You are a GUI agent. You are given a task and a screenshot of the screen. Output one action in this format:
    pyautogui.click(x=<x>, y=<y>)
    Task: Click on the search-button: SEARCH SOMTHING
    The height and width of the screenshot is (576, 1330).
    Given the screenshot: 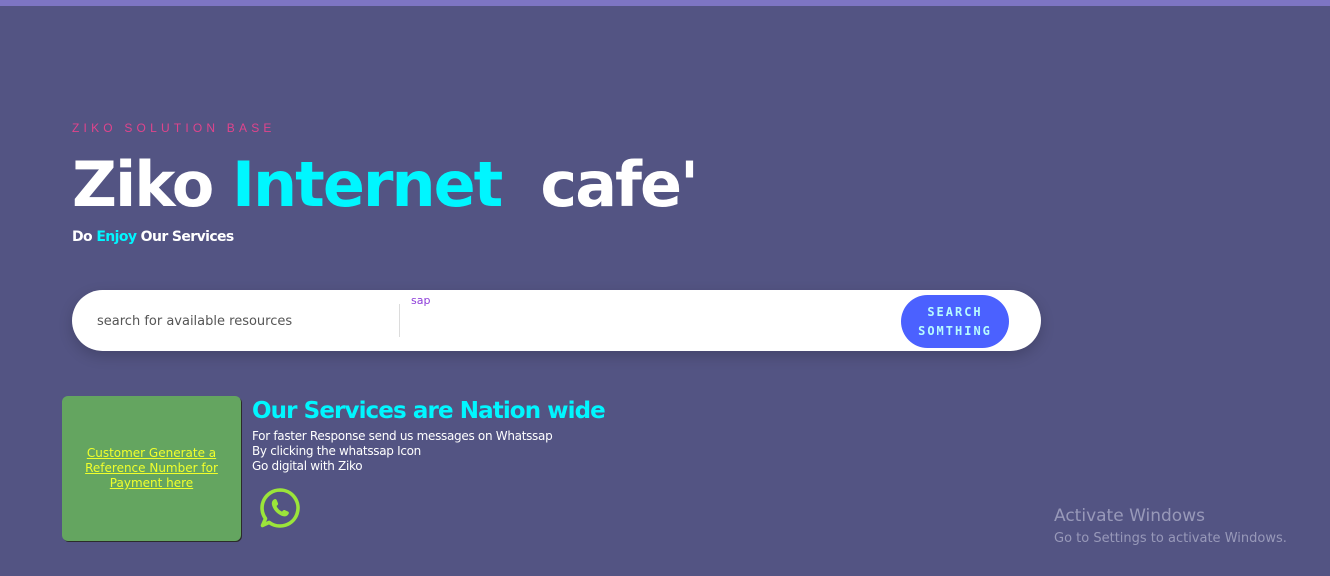 What is the action you would take?
    pyautogui.click(x=955, y=321)
    